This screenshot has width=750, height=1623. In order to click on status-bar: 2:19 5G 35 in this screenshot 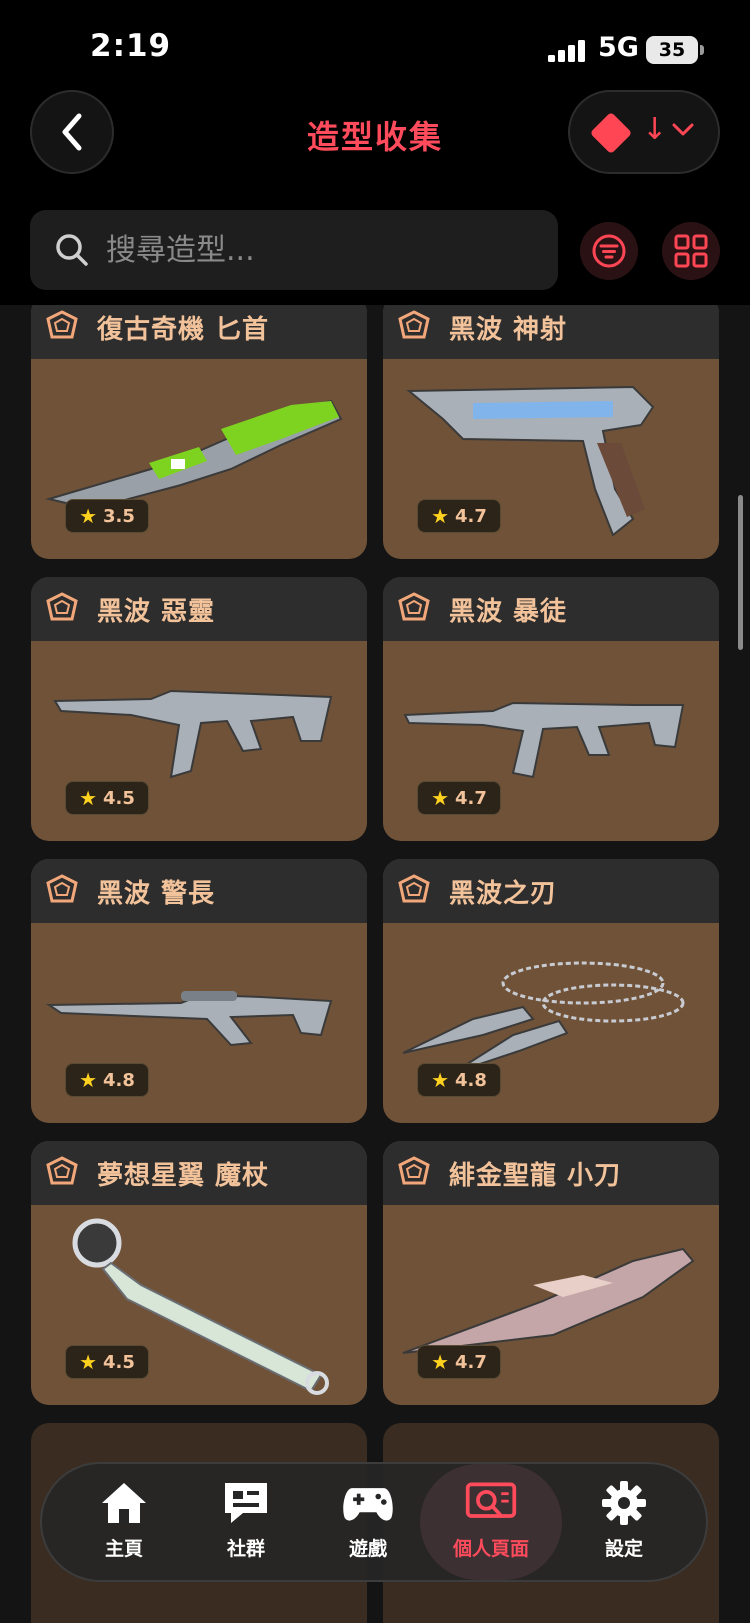, I will do `click(375, 45)`.